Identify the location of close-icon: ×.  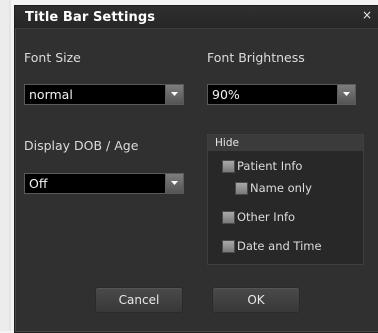
(367, 15).